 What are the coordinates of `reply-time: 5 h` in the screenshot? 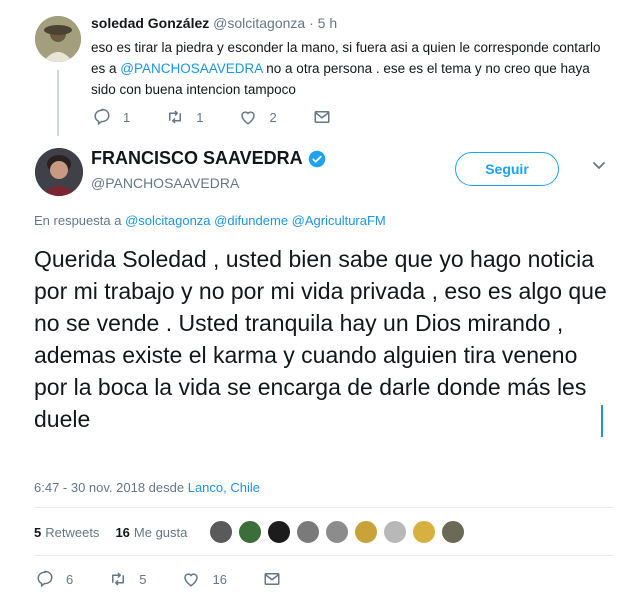 It's located at (327, 23).